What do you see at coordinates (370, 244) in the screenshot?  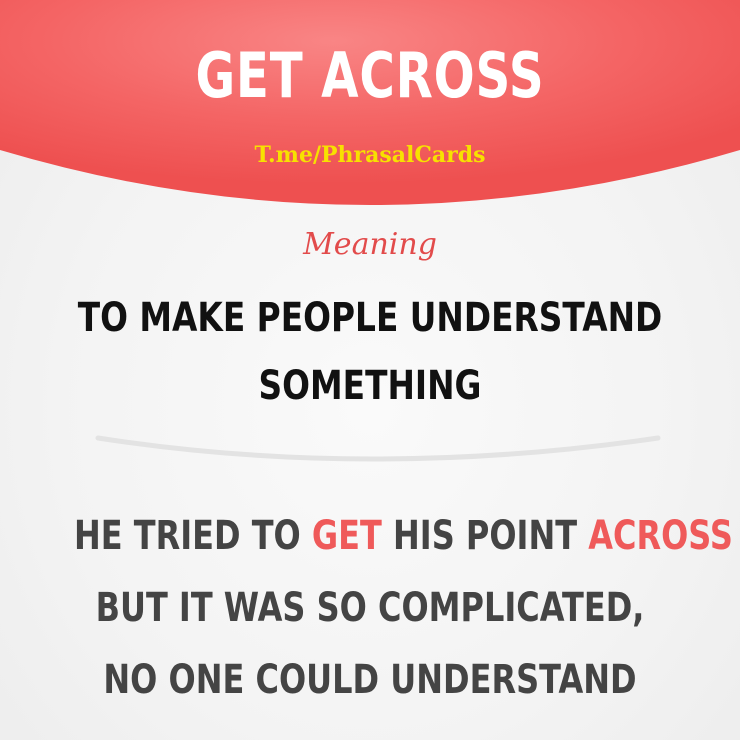 I see `meaning-label: Meaning` at bounding box center [370, 244].